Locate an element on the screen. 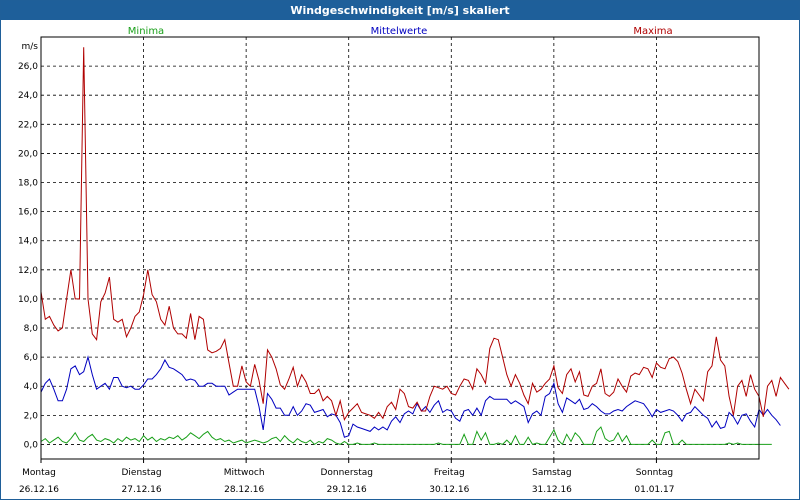 The height and width of the screenshot is (500, 800). x-tick-day: Dienstag is located at coordinates (142, 473).